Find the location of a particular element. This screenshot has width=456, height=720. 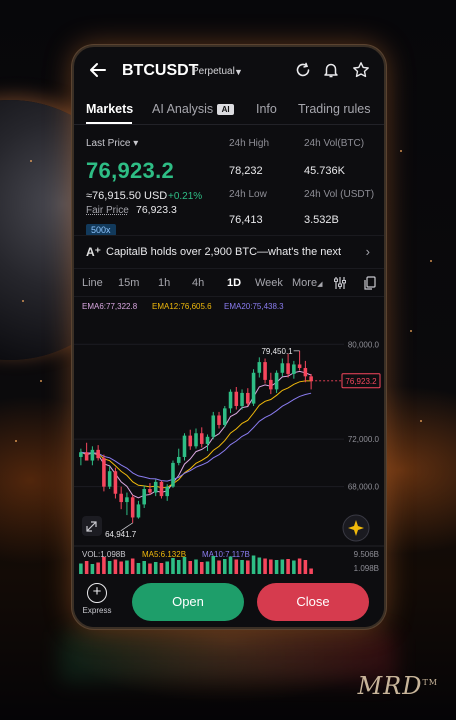

tab-markets: Markets is located at coordinates (109, 109).